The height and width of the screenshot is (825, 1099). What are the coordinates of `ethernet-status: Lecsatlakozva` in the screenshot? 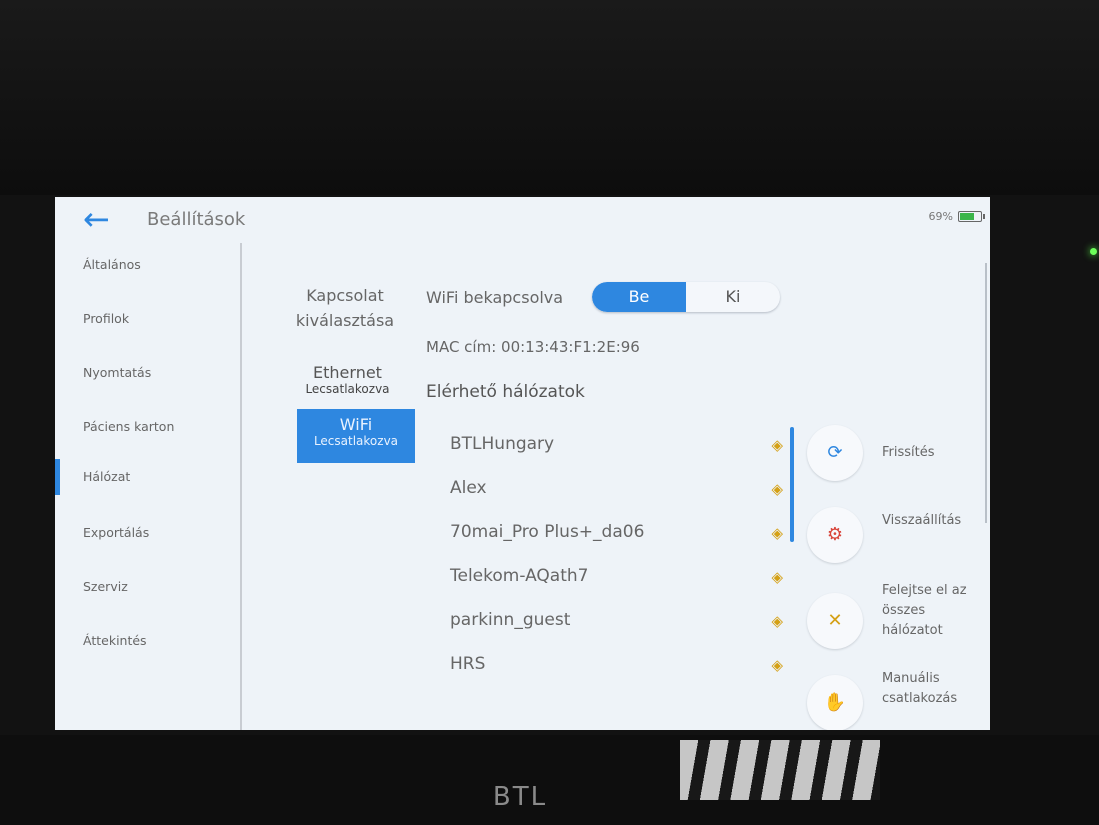 It's located at (347, 389).